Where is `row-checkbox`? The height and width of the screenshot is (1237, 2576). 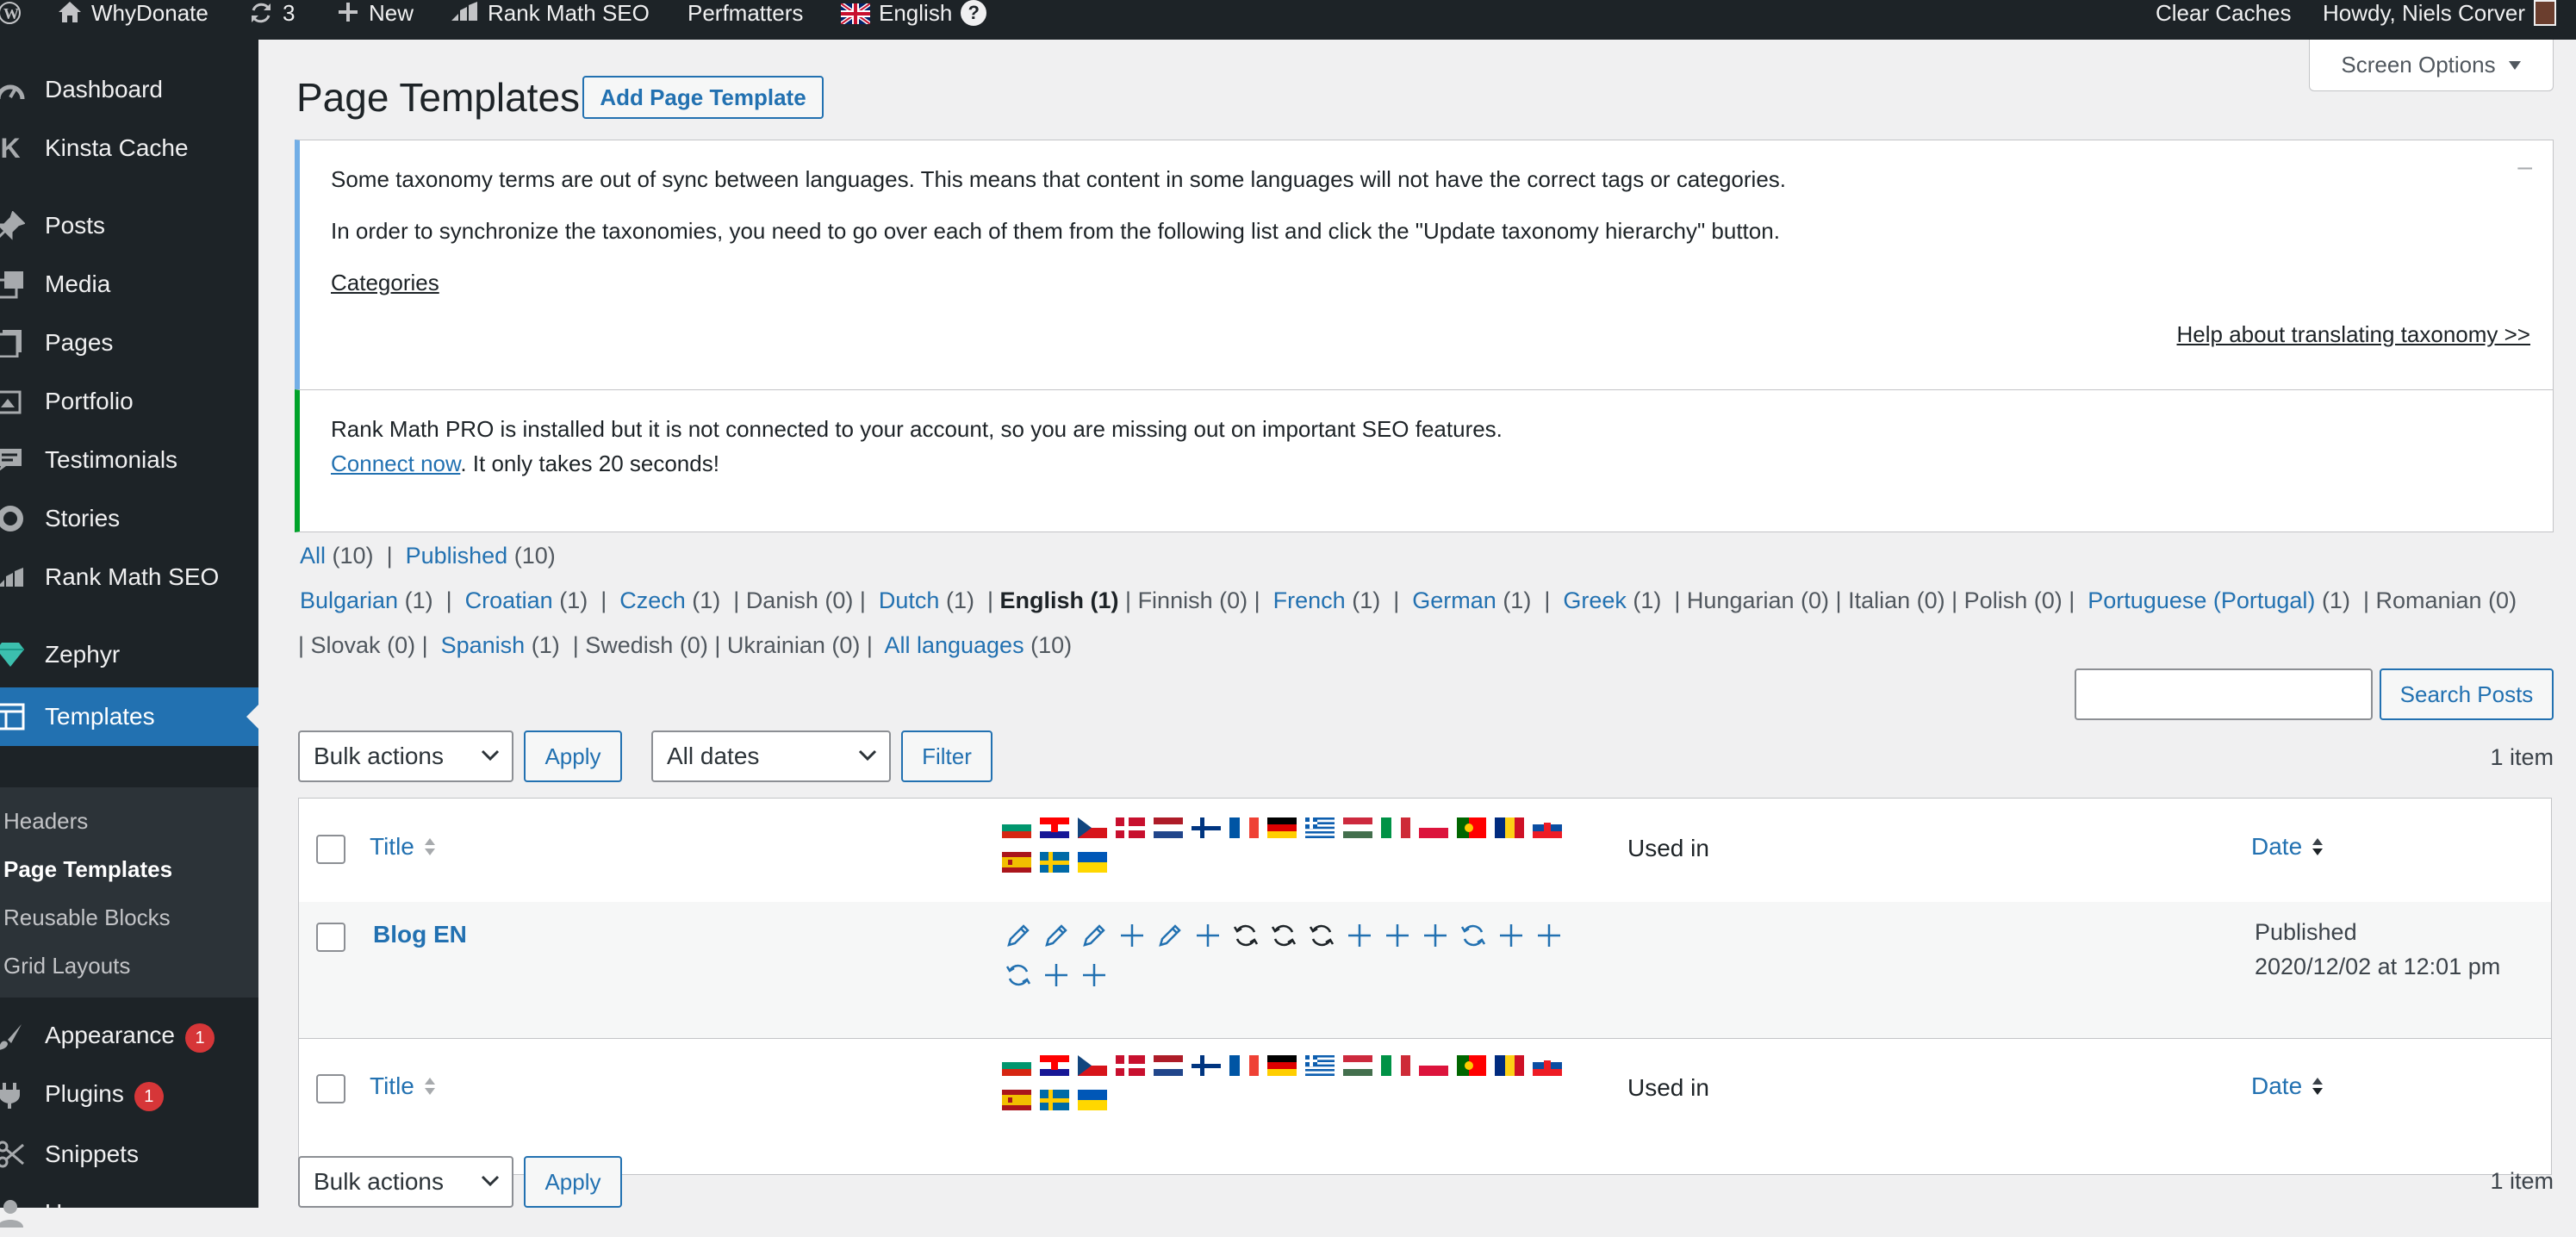
row-checkbox is located at coordinates (331, 937).